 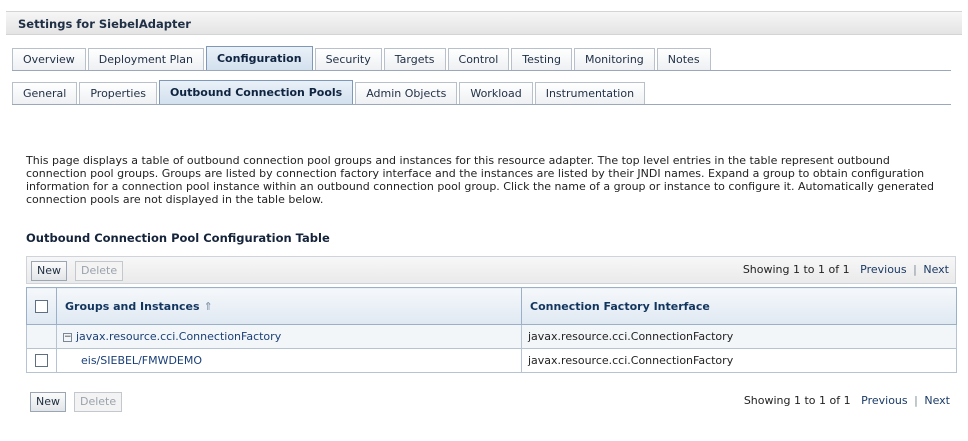 I want to click on next-link-bottom: Next, so click(x=937, y=400).